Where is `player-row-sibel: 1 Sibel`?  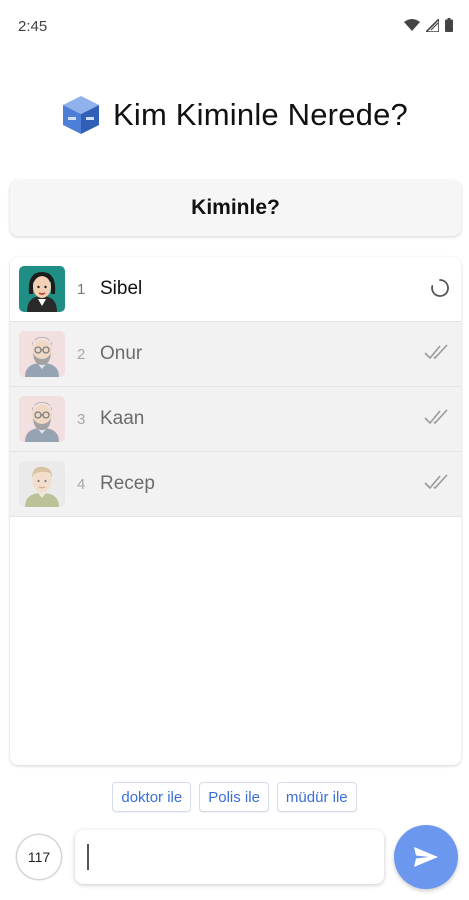
player-row-sibel: 1 Sibel is located at coordinates (235, 289).